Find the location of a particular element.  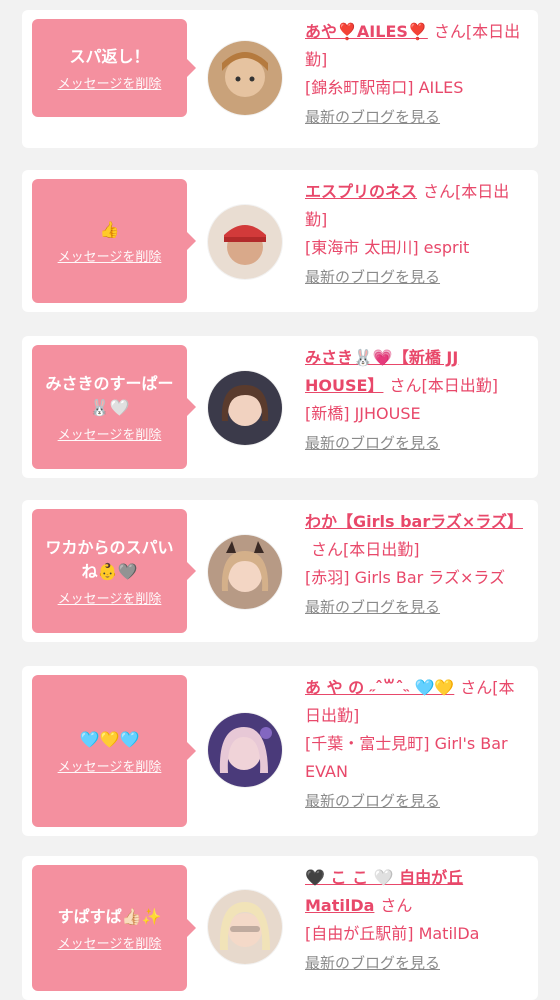

cast-status: さん is located at coordinates (396, 905).